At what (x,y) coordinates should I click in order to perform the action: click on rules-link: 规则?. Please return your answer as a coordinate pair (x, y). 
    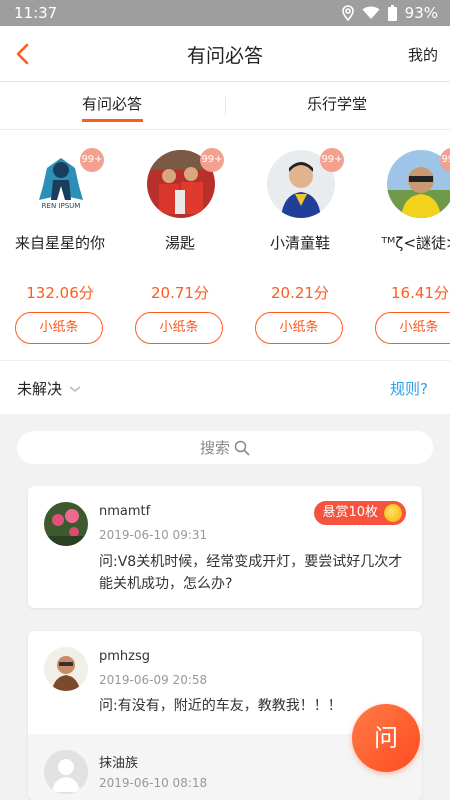
    Looking at the image, I should click on (409, 388).